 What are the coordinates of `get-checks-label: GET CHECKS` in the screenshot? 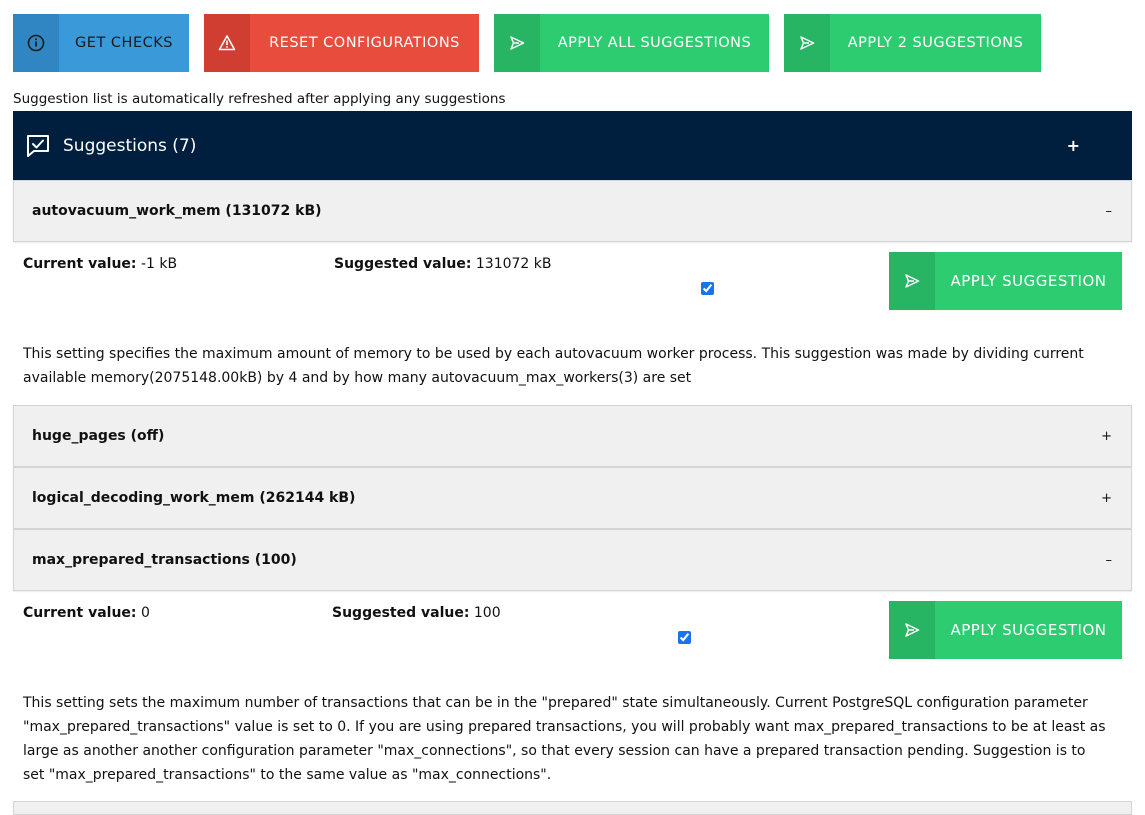 It's located at (124, 43).